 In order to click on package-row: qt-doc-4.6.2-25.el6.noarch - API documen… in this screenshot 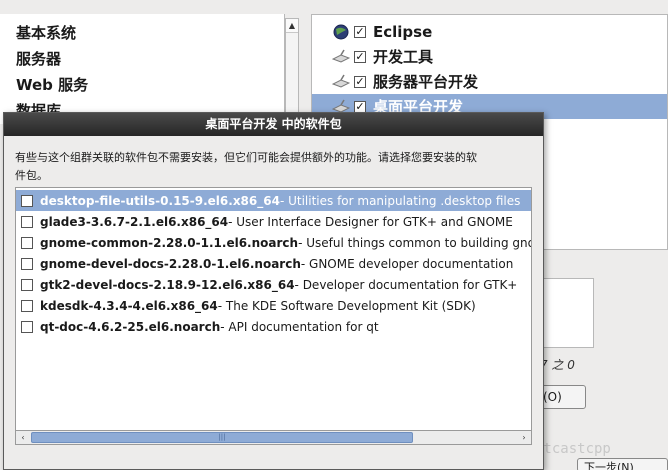, I will do `click(273, 326)`.